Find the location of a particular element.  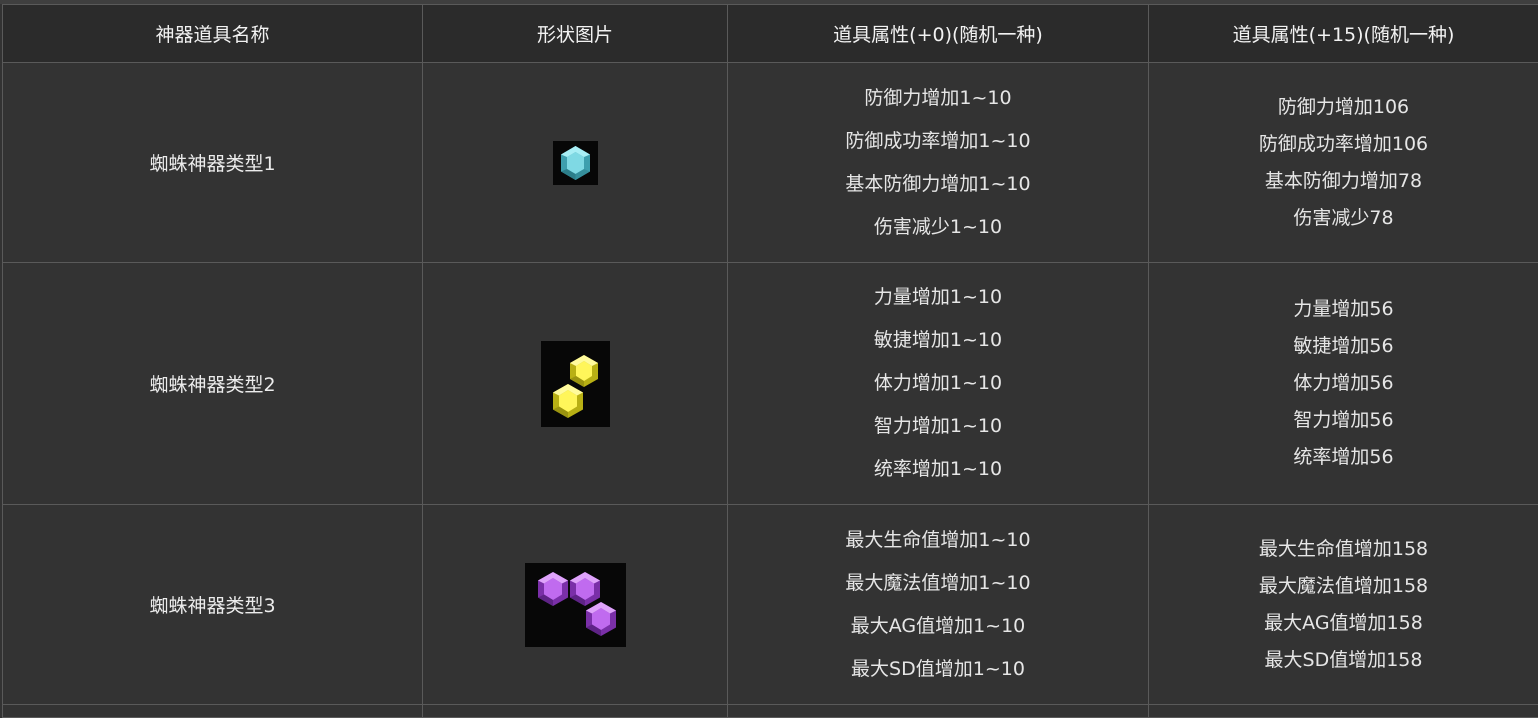

attr-line: 最大AG值增加1~10 is located at coordinates (938, 626).